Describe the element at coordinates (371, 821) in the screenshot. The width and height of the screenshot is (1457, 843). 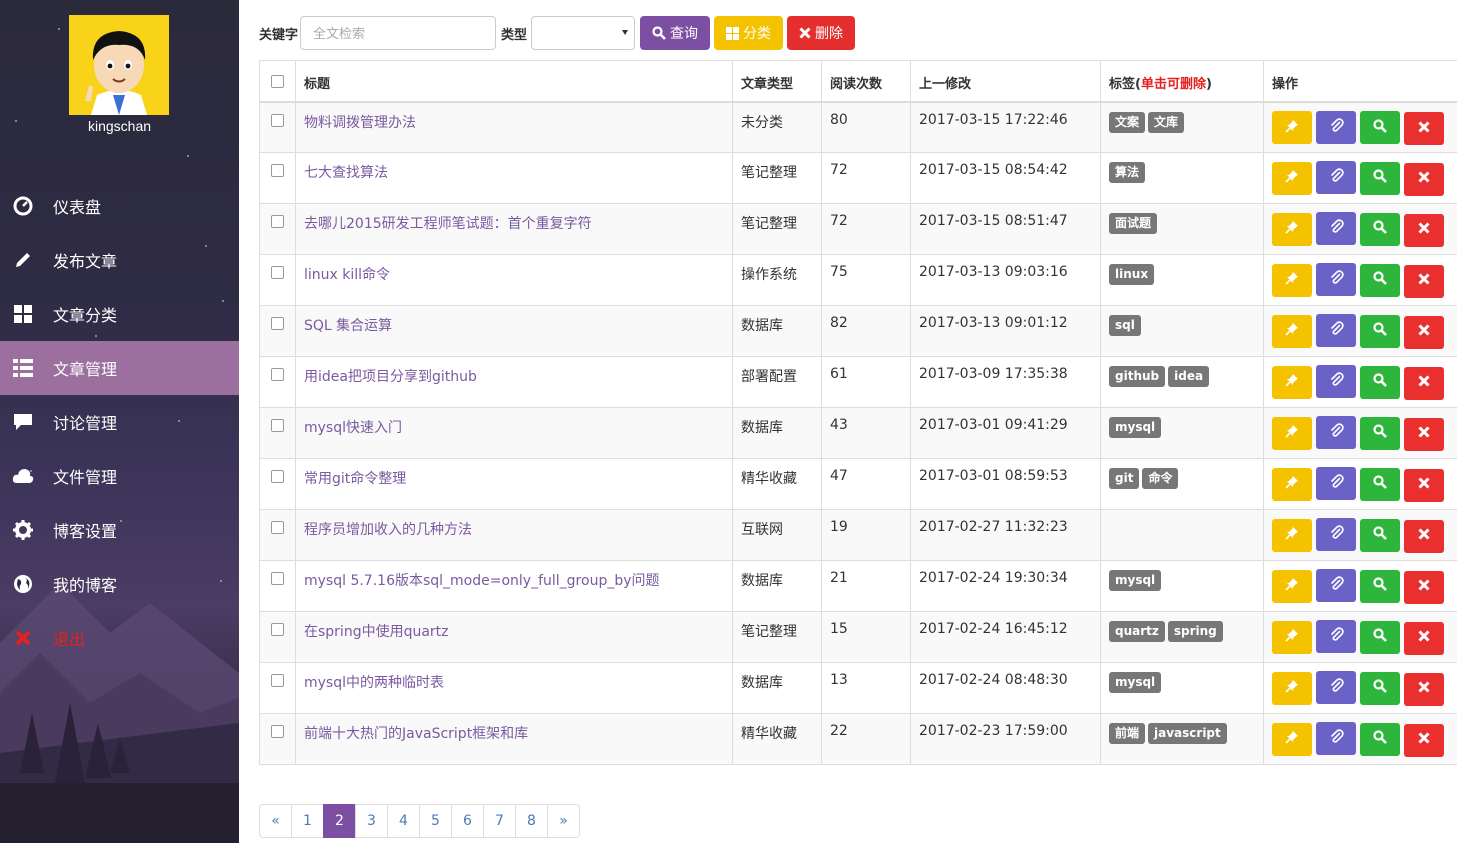
I see `pagination-page: 3` at that location.